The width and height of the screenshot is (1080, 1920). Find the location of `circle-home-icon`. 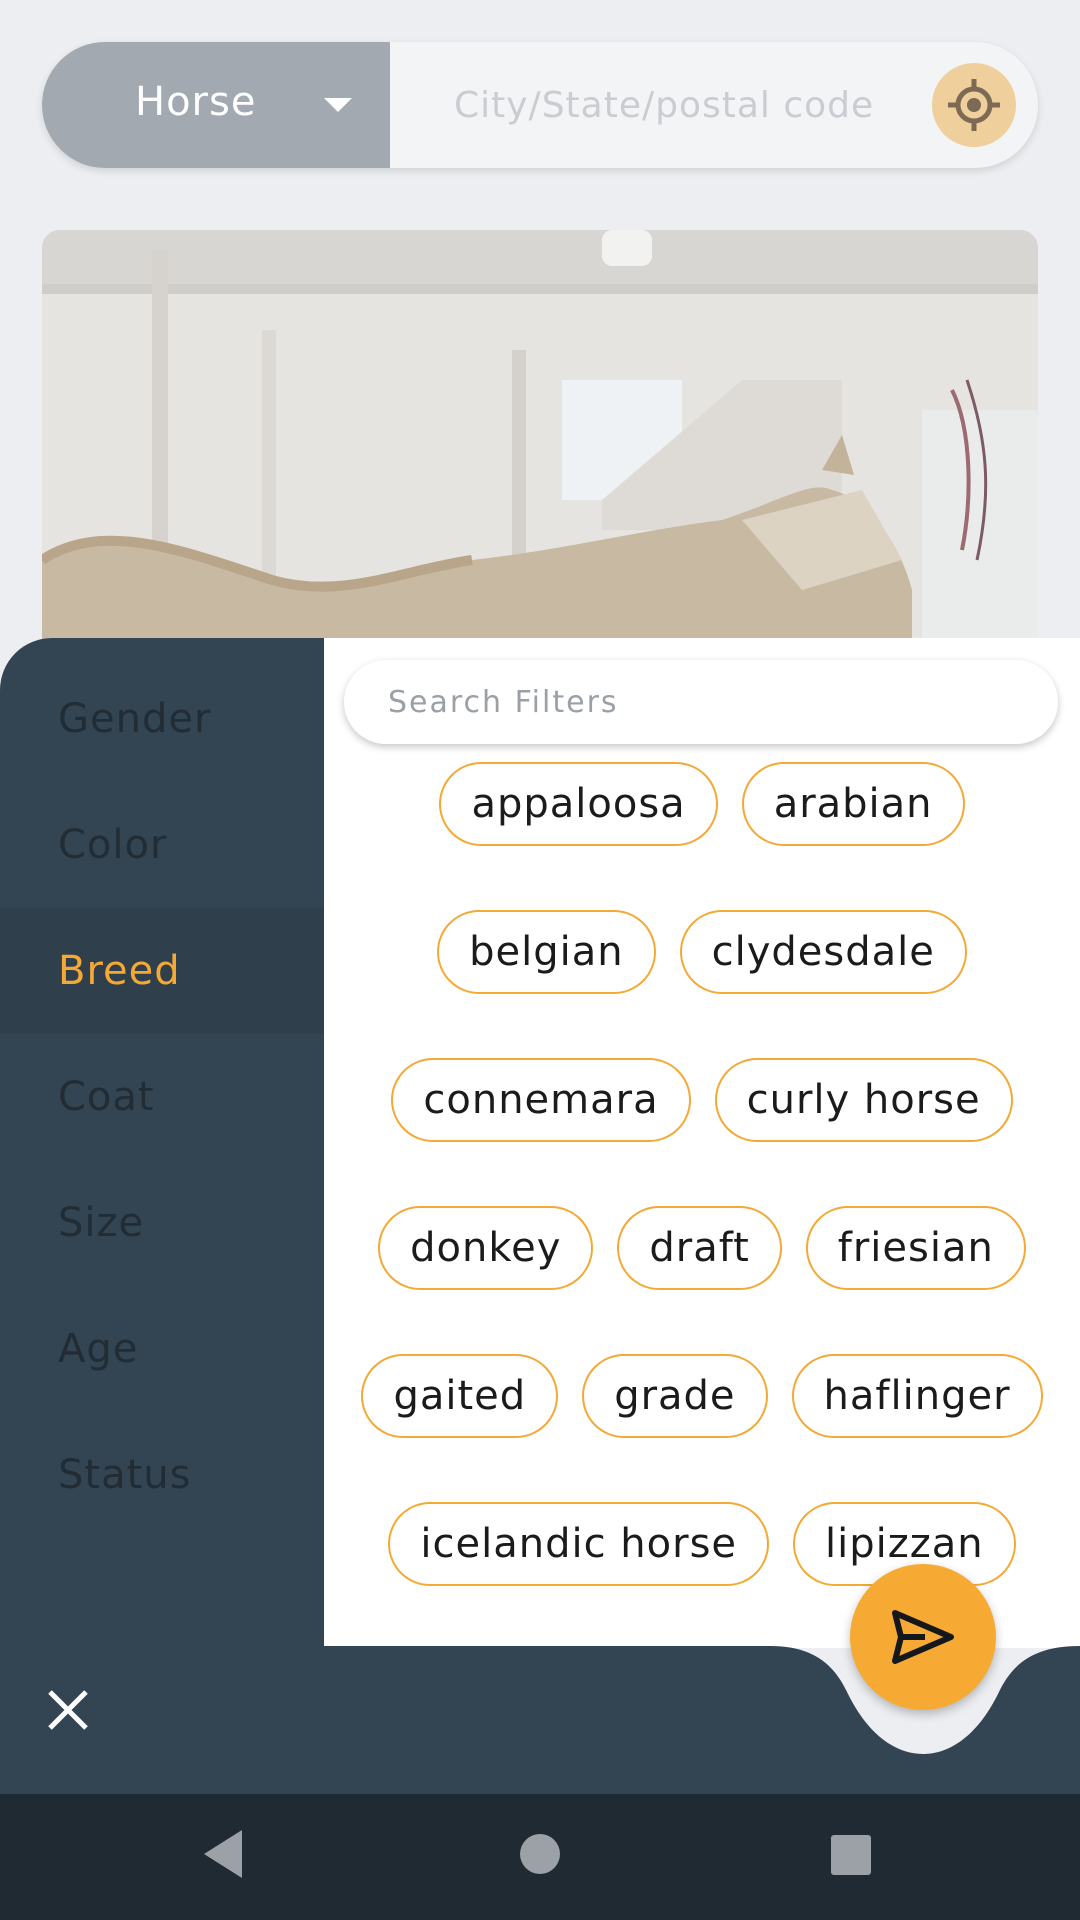

circle-home-icon is located at coordinates (540, 1854).